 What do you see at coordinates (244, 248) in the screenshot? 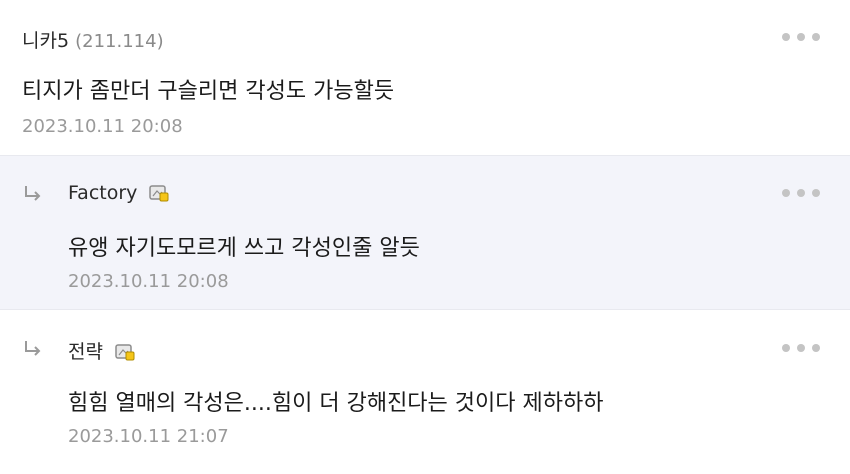
I see `comment-text: 유앵 자기도모르게 쓰고 각성인줄 알듯` at bounding box center [244, 248].